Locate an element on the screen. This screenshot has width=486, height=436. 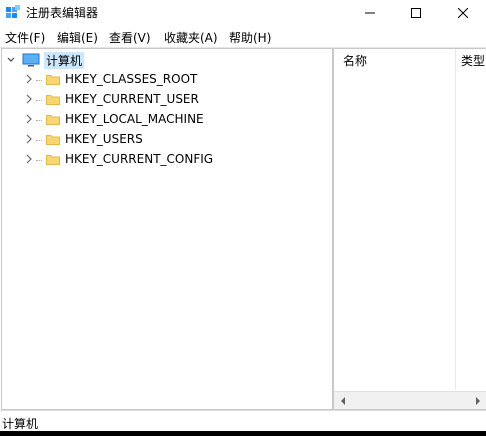
tree-item-hkey-local-machine: HKEY_LOCAL_MACHINE is located at coordinates (114, 119).